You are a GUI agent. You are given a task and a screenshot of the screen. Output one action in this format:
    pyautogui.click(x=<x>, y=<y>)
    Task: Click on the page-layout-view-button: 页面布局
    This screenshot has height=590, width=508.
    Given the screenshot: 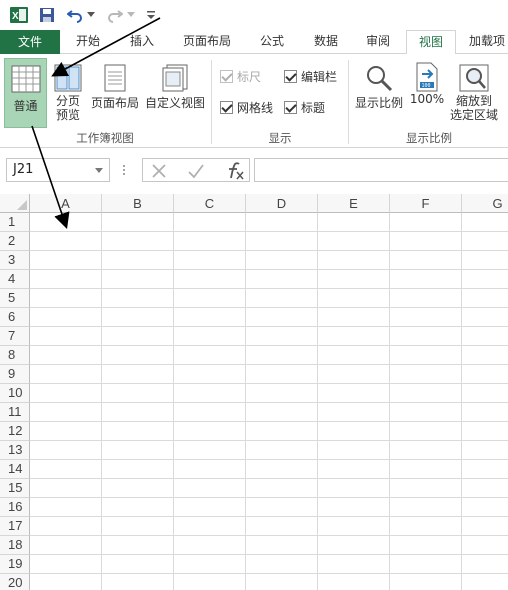 What is the action you would take?
    pyautogui.click(x=115, y=84)
    